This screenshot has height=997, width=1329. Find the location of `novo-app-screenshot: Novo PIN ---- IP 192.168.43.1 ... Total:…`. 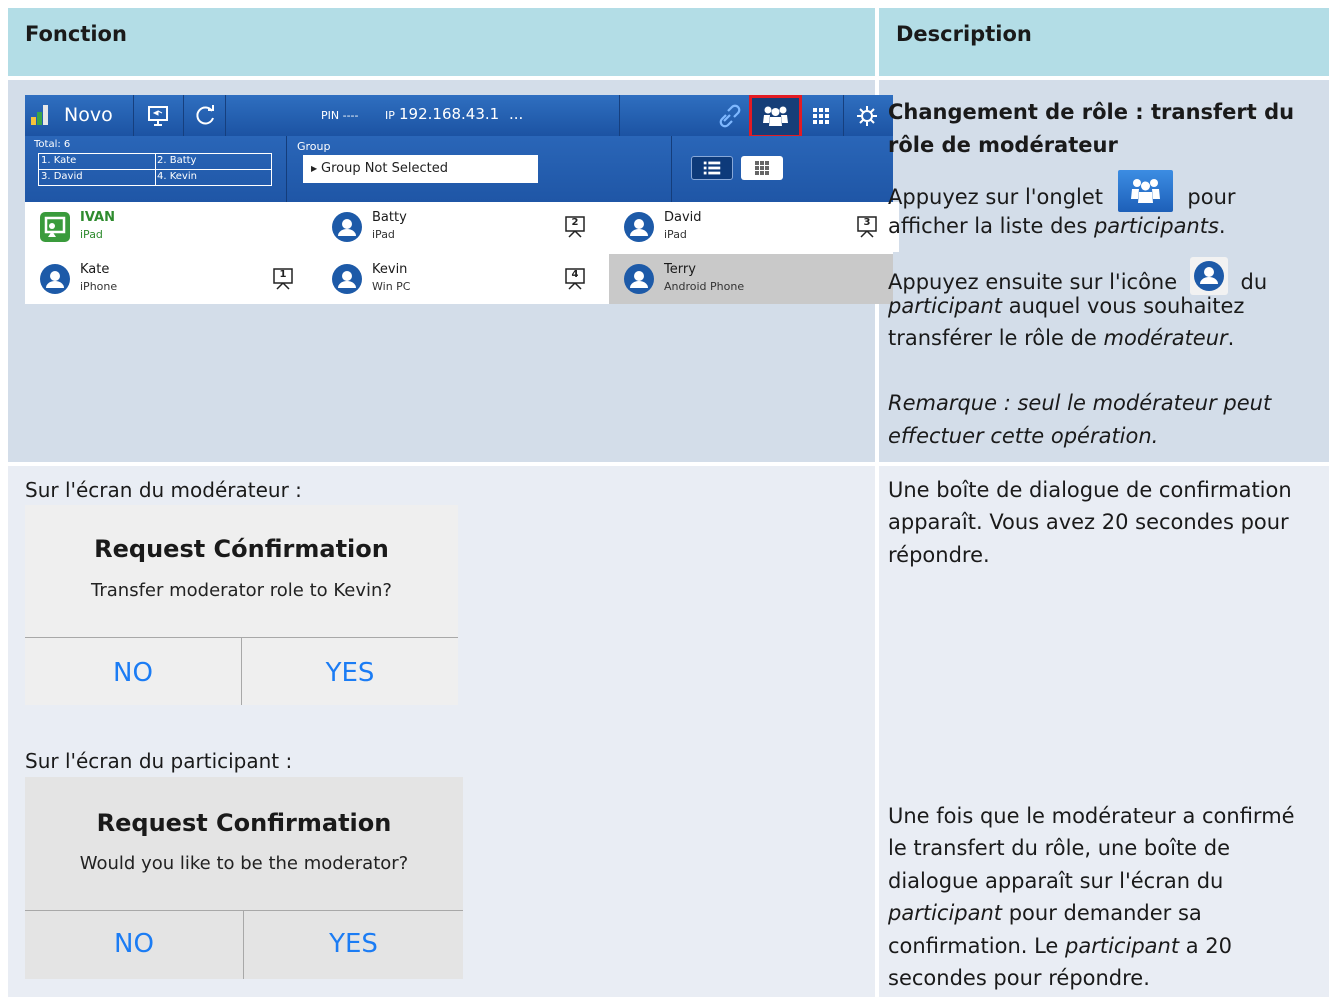

novo-app-screenshot: Novo PIN ---- IP 192.168.43.1 ... Total:… is located at coordinates (462, 199).